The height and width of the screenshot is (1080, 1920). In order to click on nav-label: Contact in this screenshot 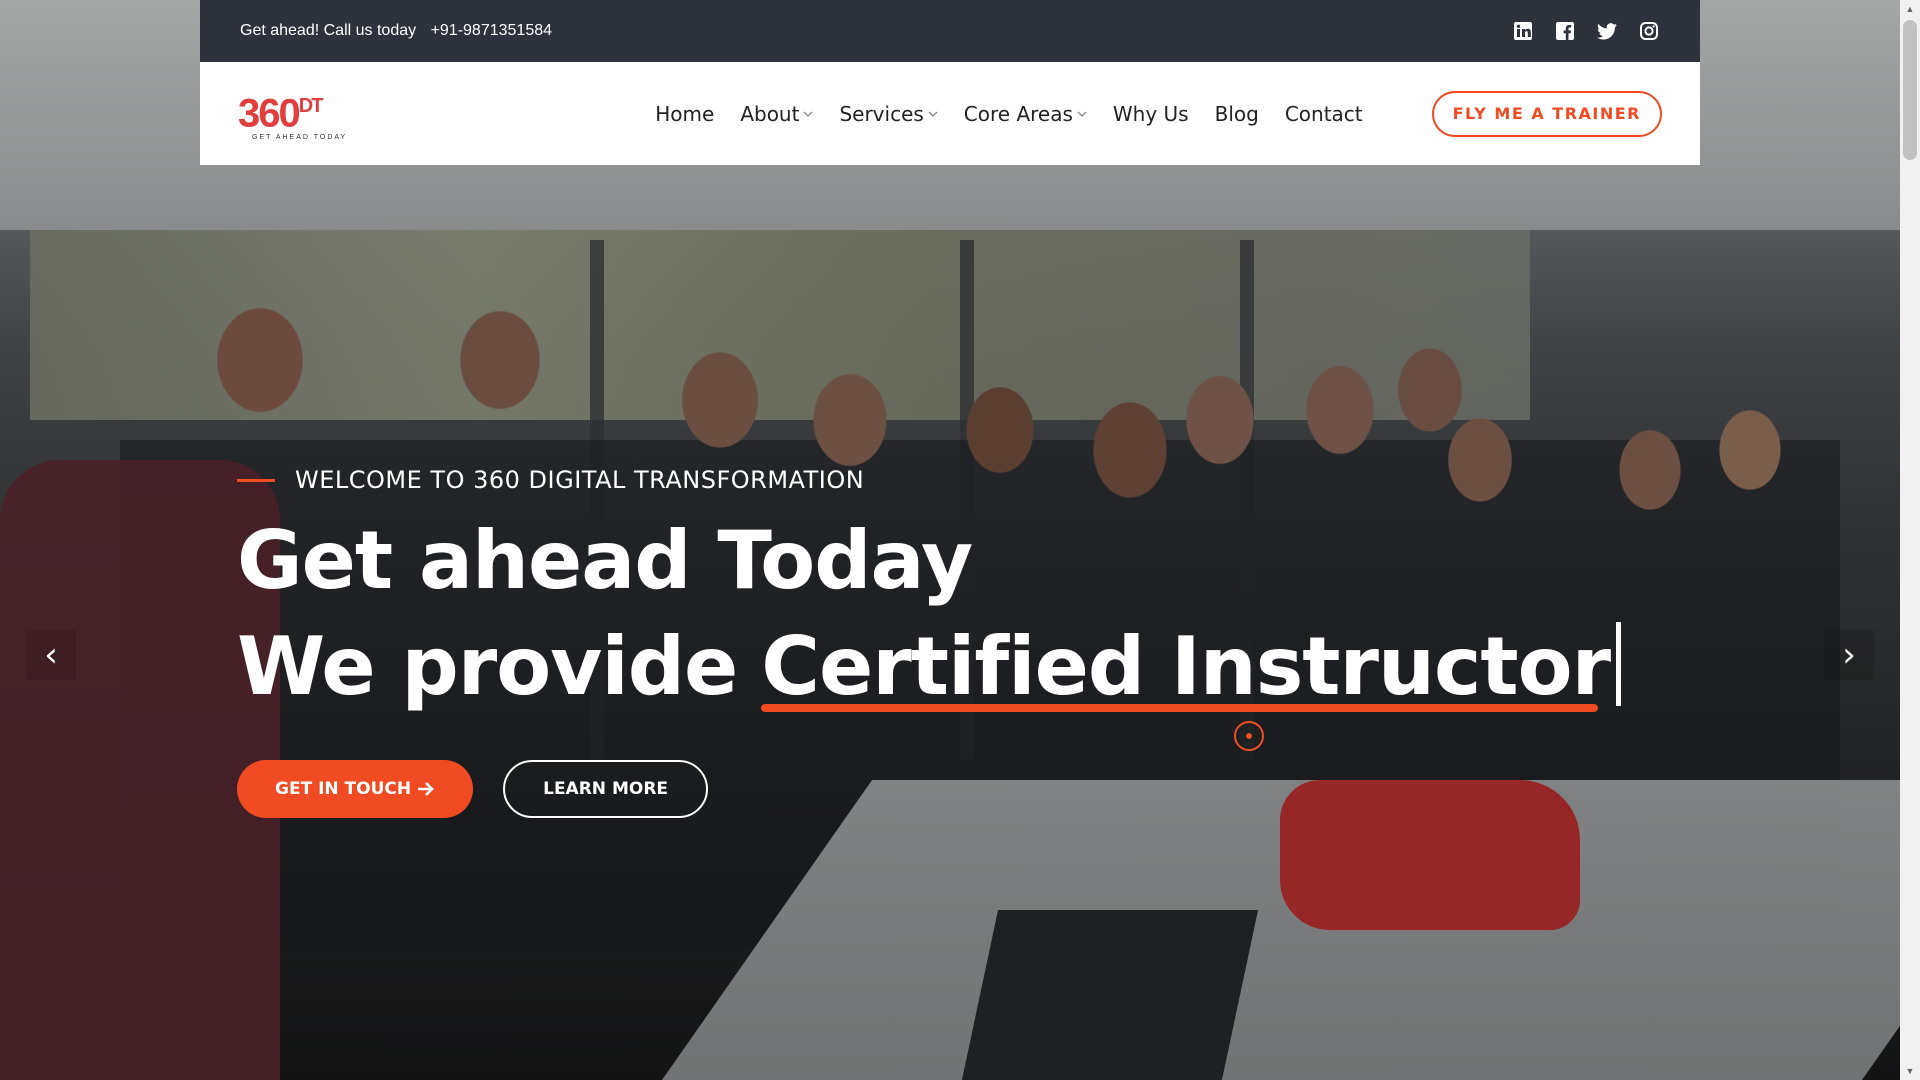, I will do `click(1323, 113)`.